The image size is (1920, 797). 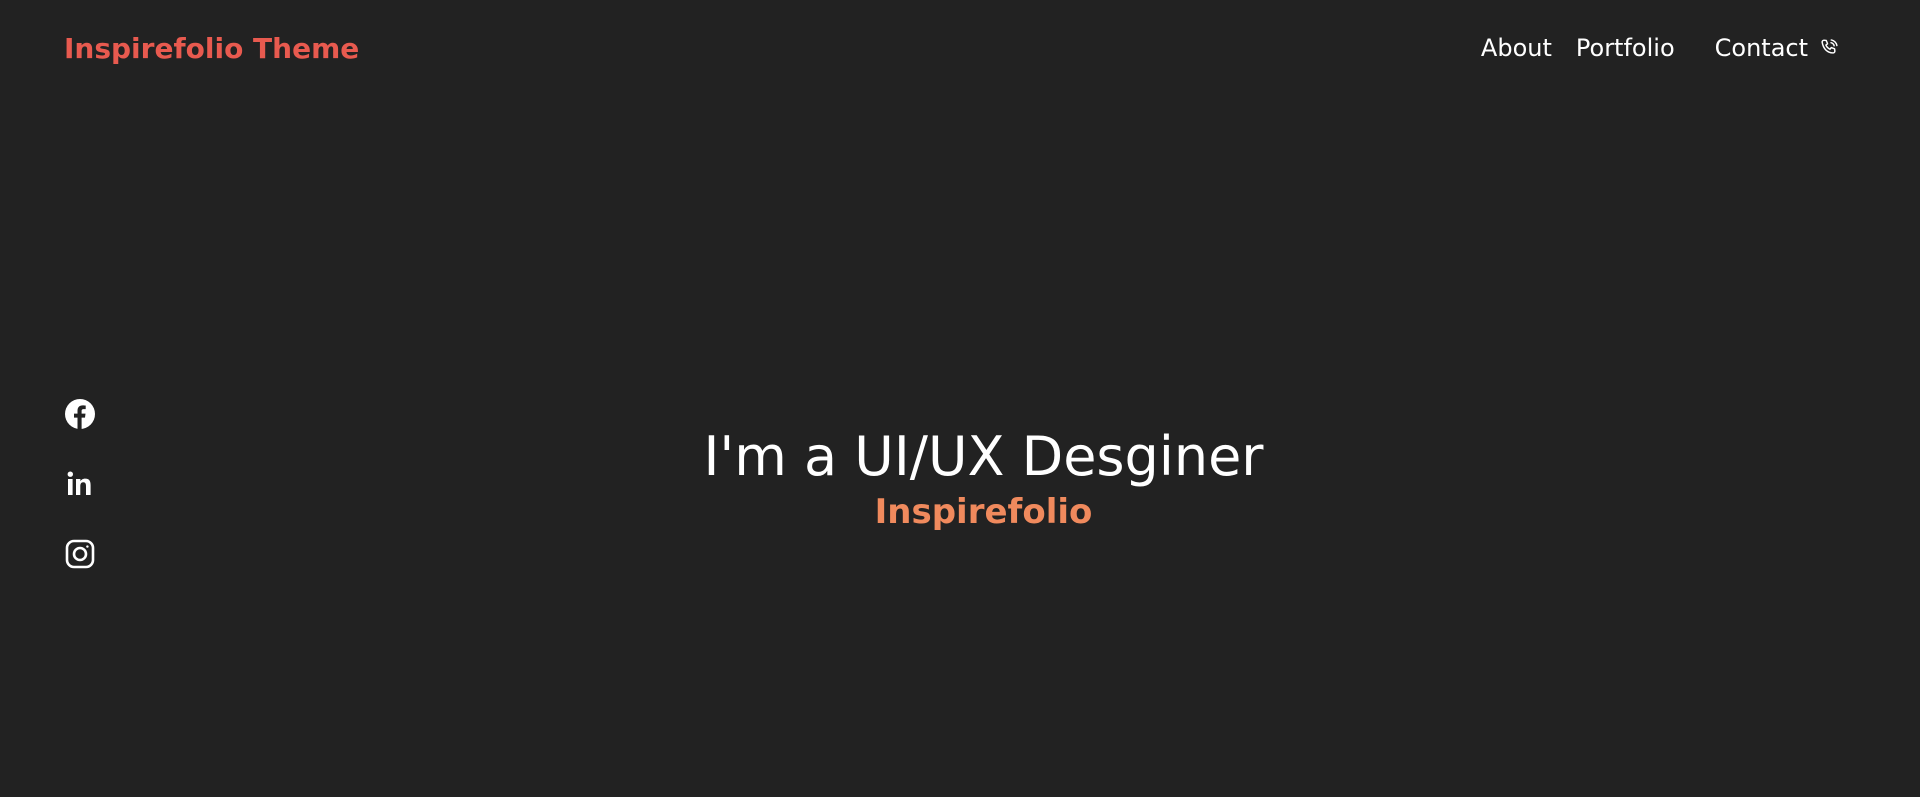 What do you see at coordinates (211, 49) in the screenshot?
I see `brand-logo-link: Inspirefolio Theme` at bounding box center [211, 49].